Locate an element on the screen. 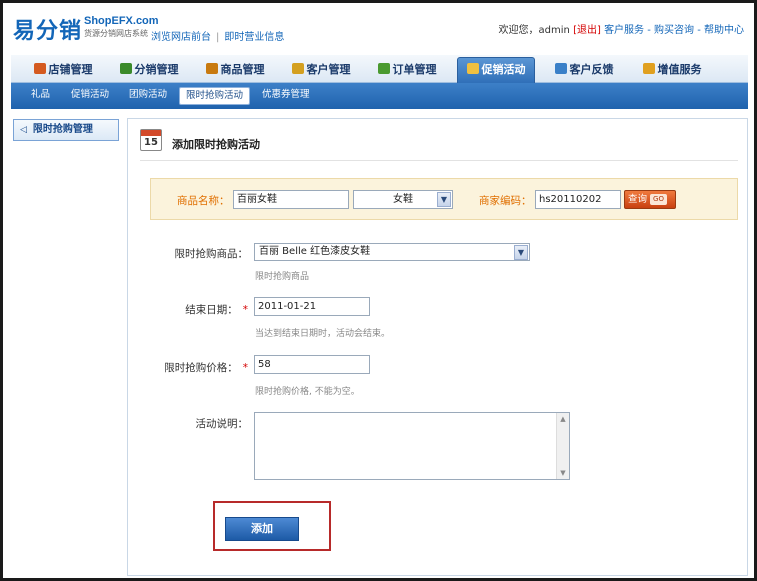  add-button: 添加 is located at coordinates (262, 529).